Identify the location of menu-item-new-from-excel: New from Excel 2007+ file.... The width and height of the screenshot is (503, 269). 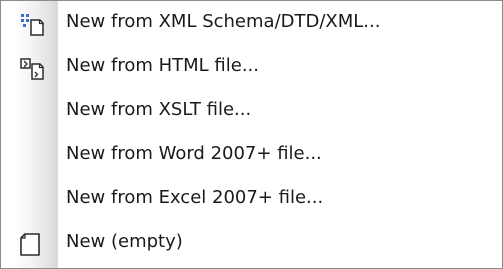
(251, 199).